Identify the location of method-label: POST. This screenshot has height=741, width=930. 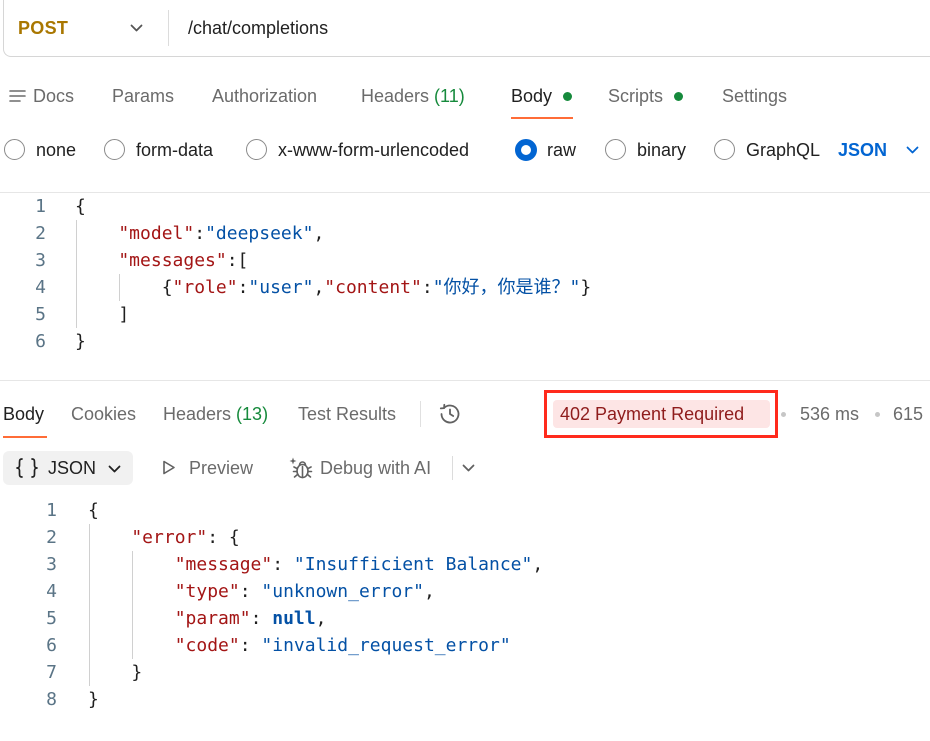
(43, 28).